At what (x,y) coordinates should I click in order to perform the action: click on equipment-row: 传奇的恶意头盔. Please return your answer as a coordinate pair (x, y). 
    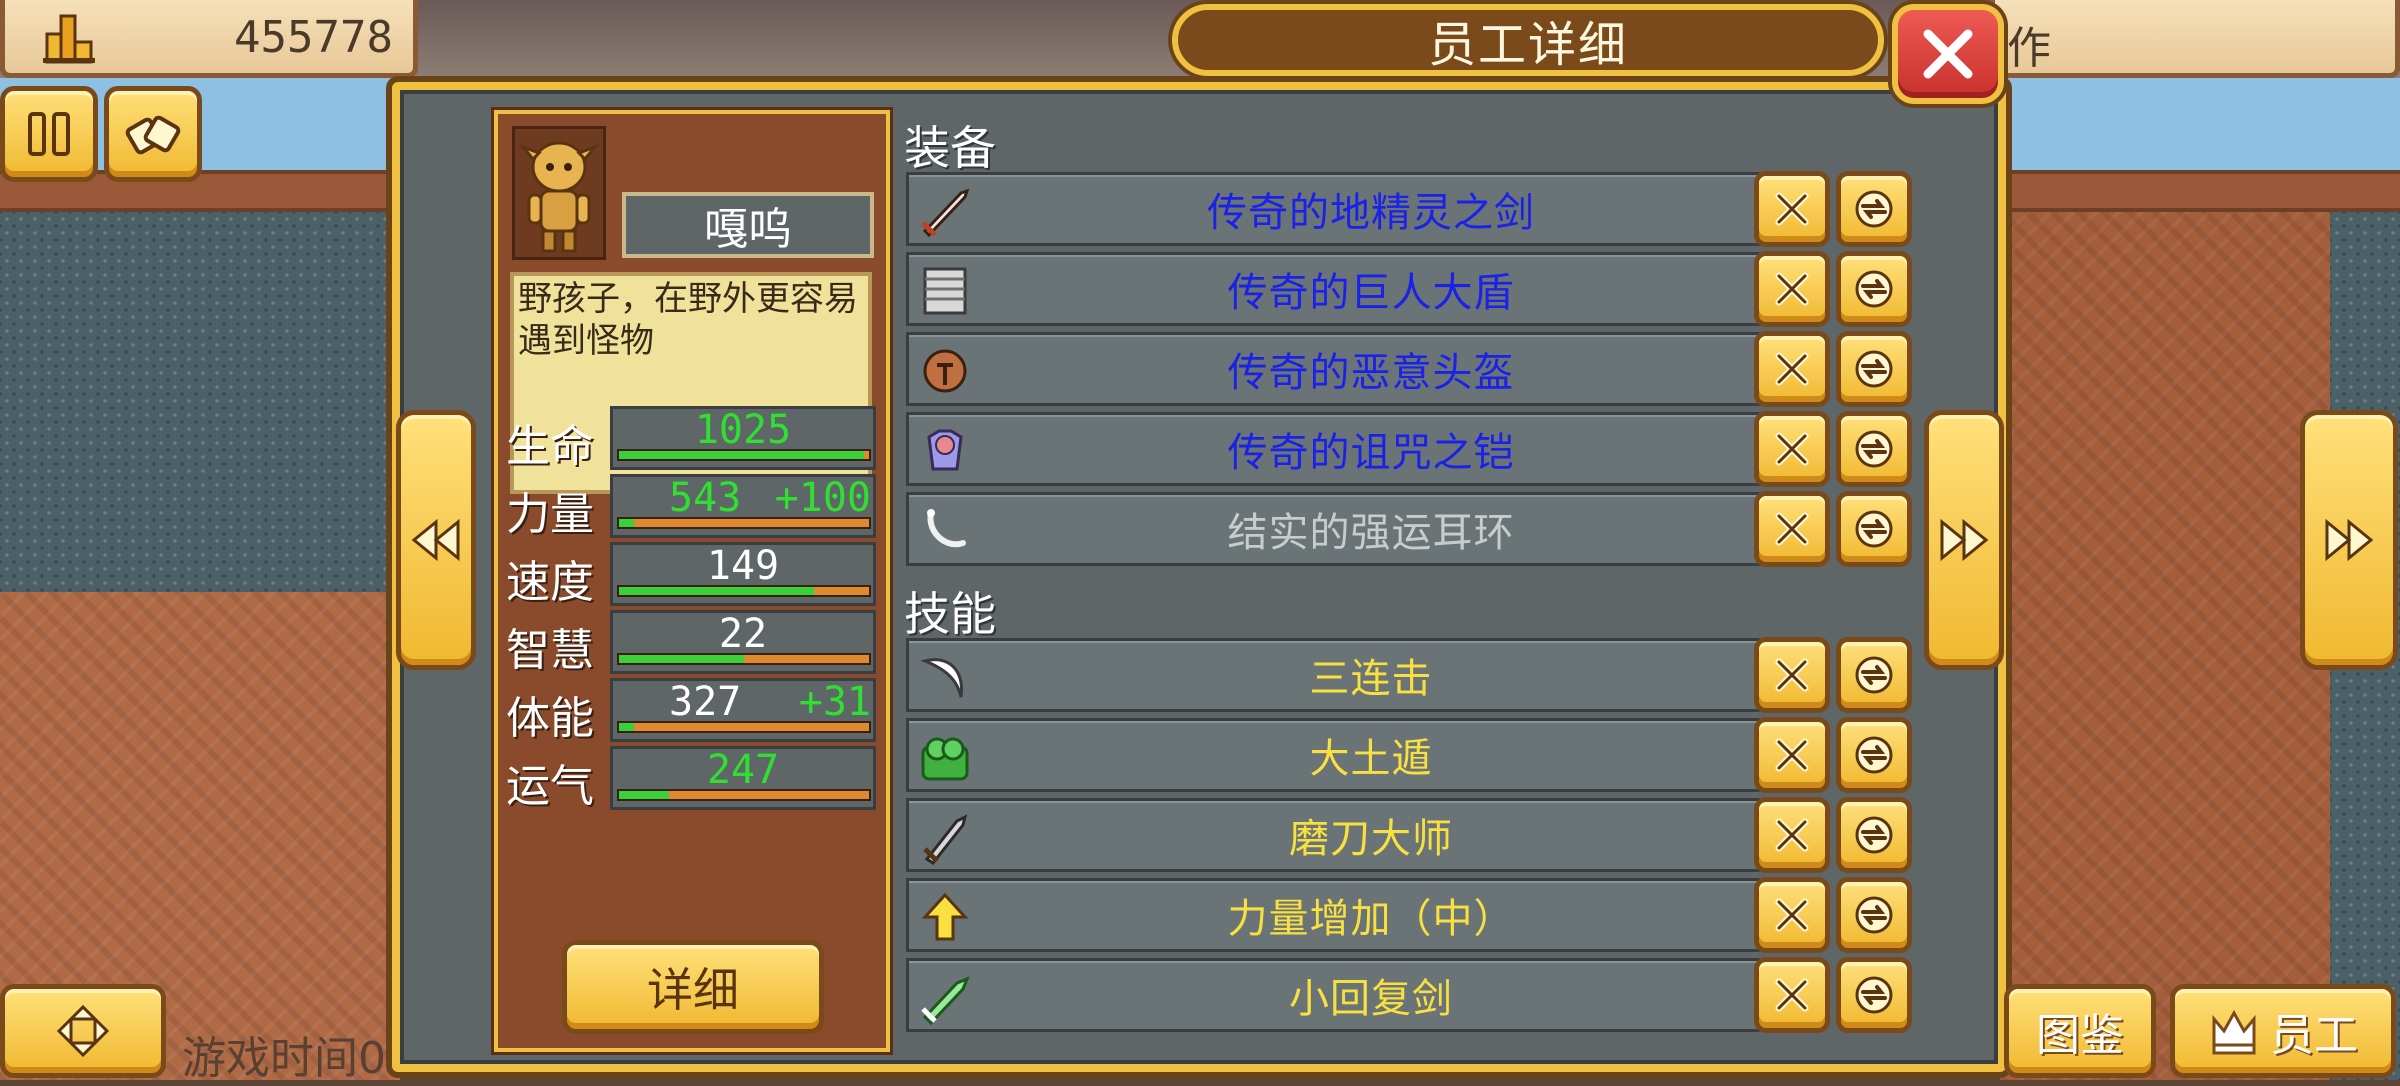
    Looking at the image, I should click on (1333, 369).